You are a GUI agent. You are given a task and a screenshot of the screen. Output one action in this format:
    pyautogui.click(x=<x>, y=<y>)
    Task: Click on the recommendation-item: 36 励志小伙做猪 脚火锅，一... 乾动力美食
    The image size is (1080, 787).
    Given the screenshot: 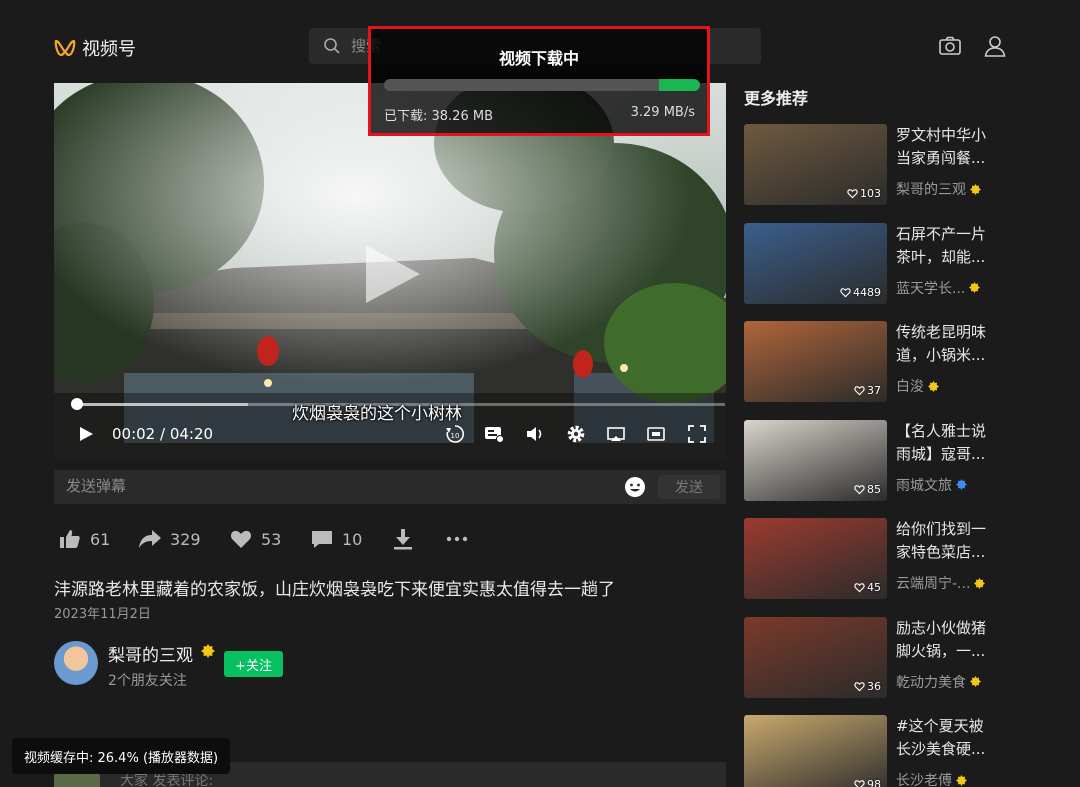 What is the action you would take?
    pyautogui.click(x=904, y=657)
    